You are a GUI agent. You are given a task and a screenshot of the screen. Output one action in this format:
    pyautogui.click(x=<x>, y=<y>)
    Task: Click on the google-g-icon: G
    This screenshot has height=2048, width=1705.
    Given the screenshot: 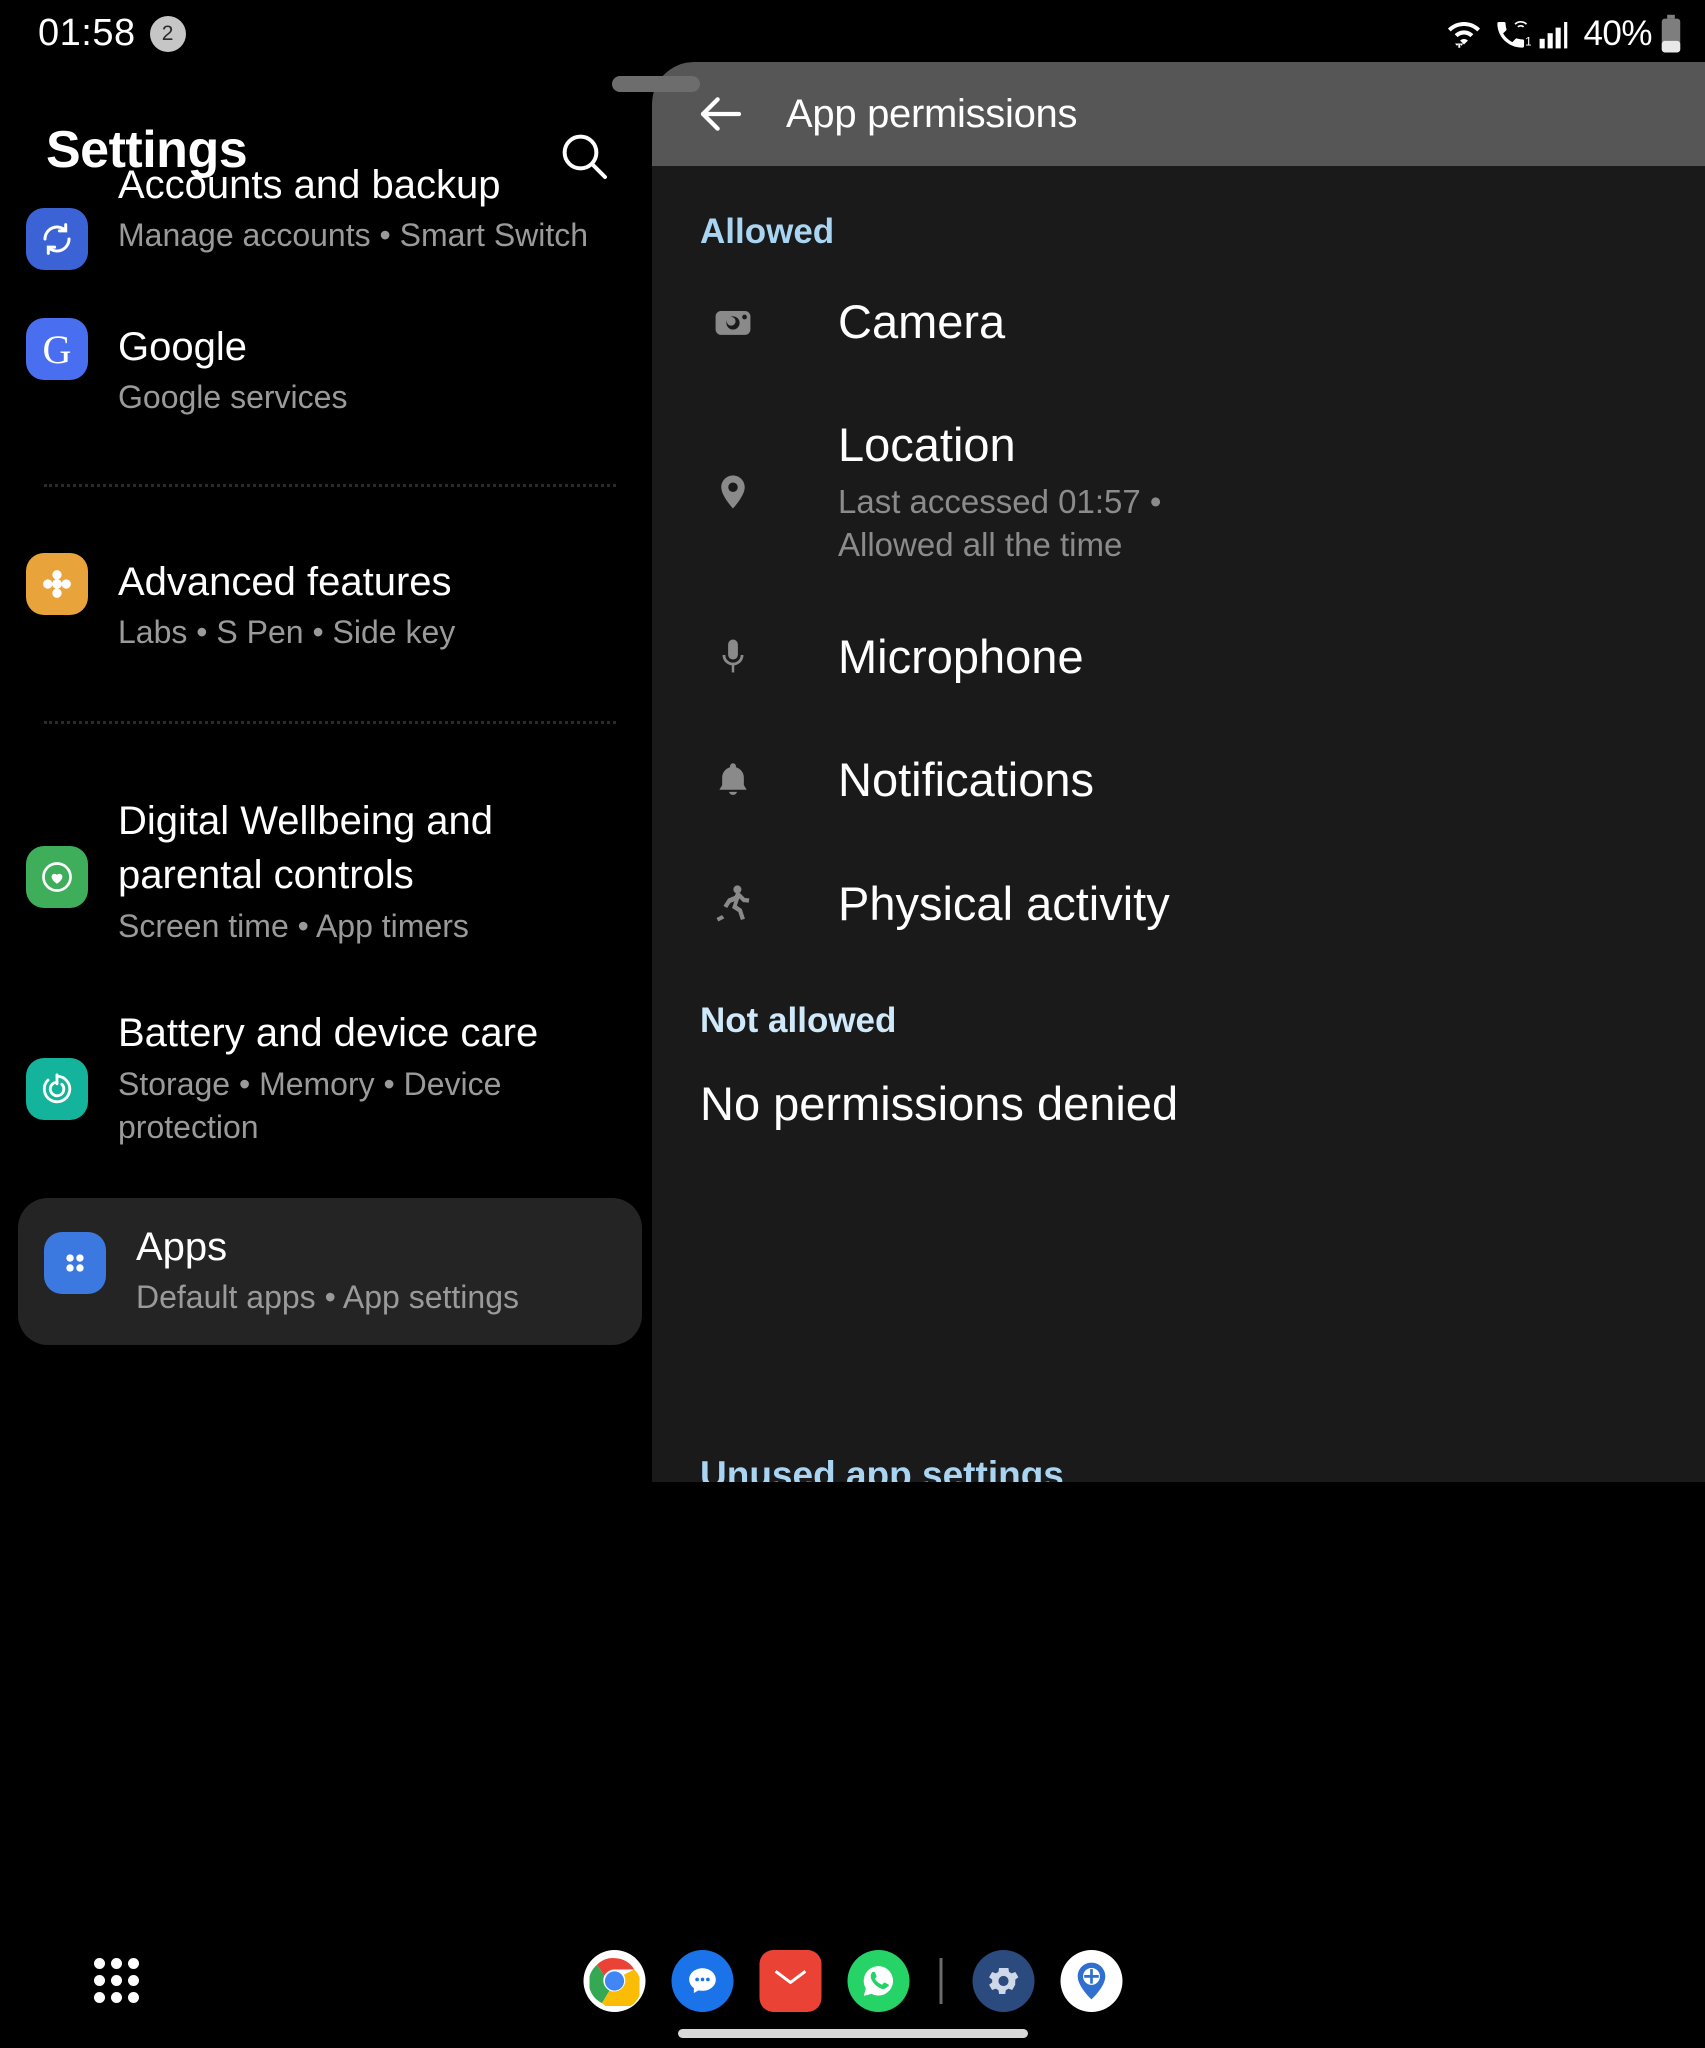 What is the action you would take?
    pyautogui.click(x=57, y=349)
    